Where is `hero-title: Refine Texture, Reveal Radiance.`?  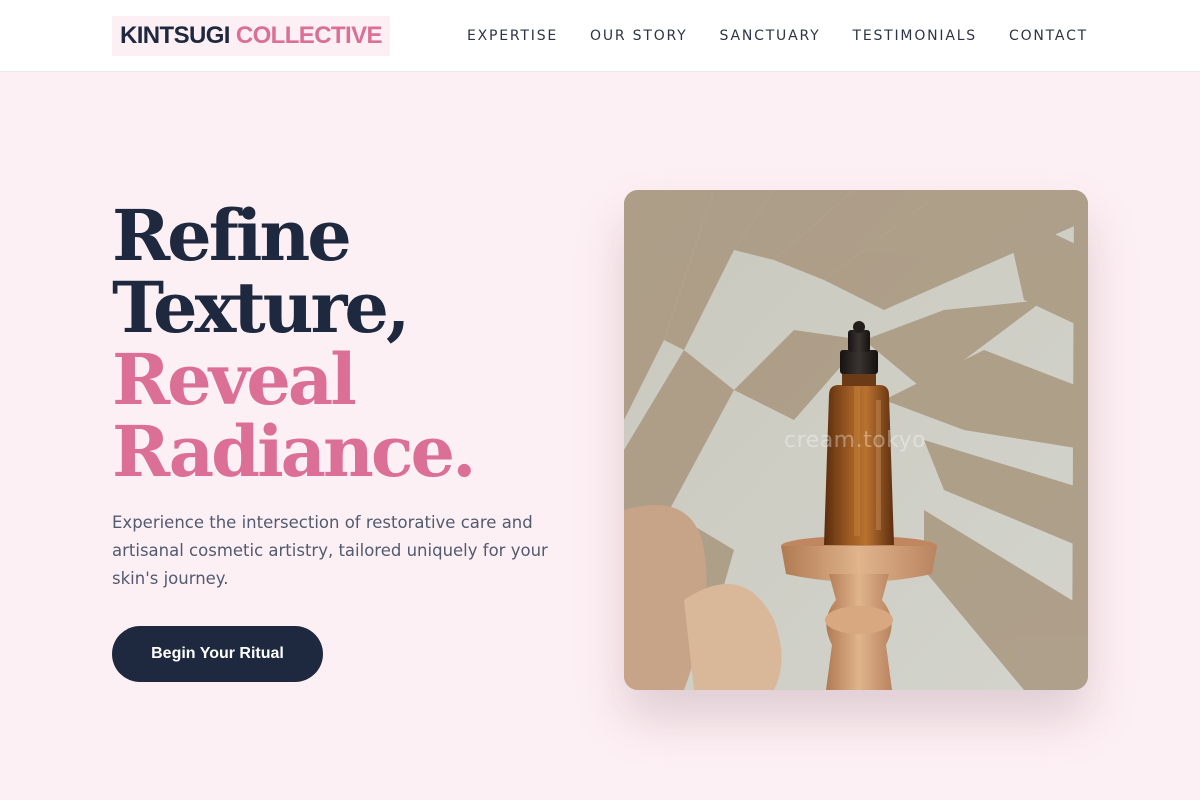
hero-title: Refine Texture, Reveal Radiance. is located at coordinates (294, 343).